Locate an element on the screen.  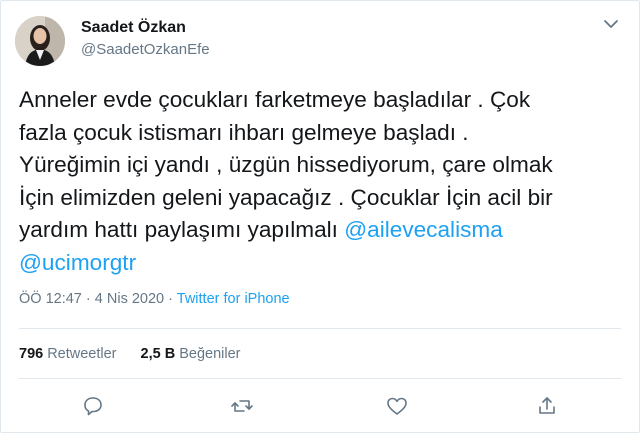
mention-link: @ucimorgtr is located at coordinates (77, 262).